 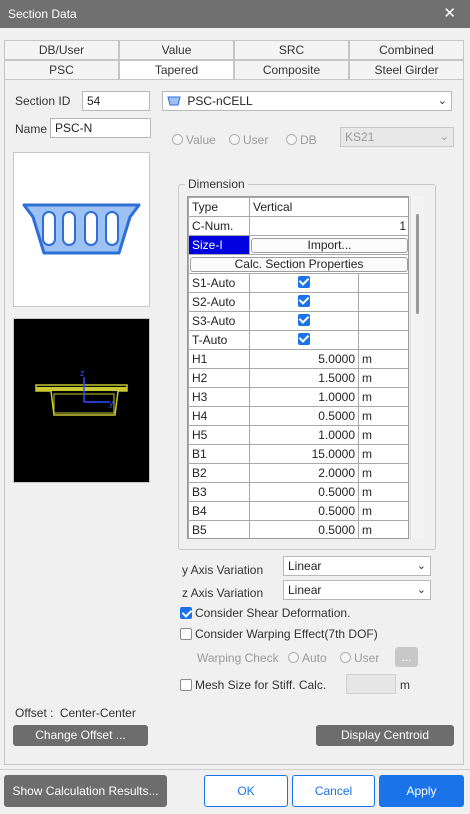 I want to click on type-value-cell: Vertical, so click(x=328, y=207).